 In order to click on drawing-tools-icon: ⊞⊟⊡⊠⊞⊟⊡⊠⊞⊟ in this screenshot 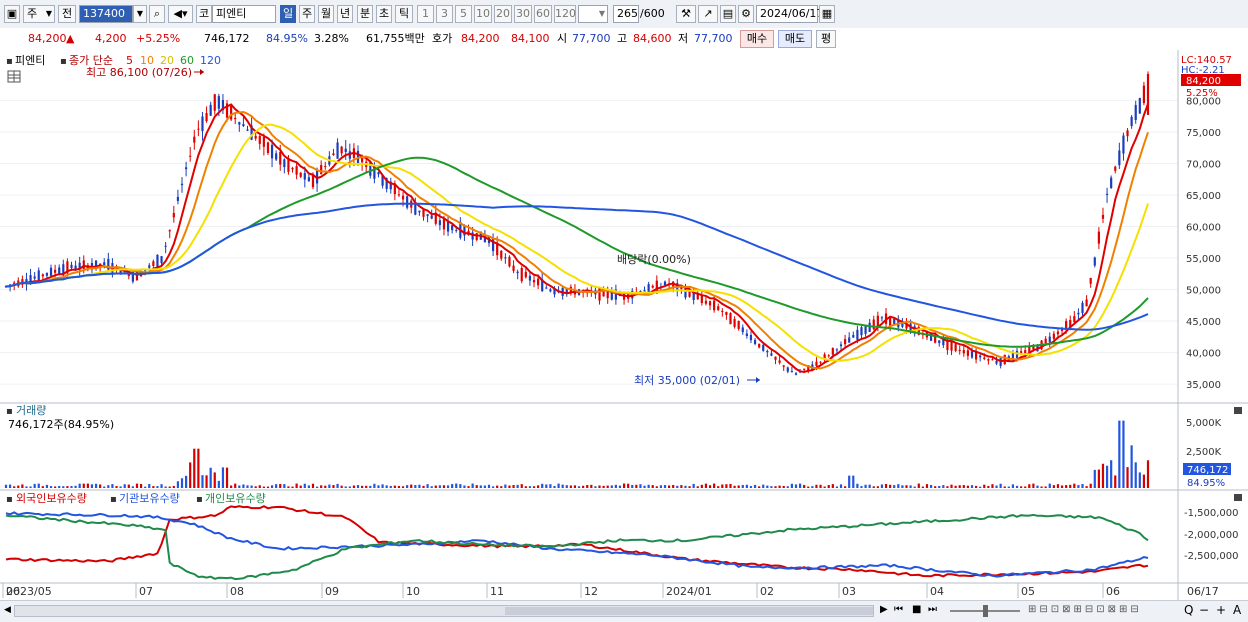, I will do `click(1085, 609)`.